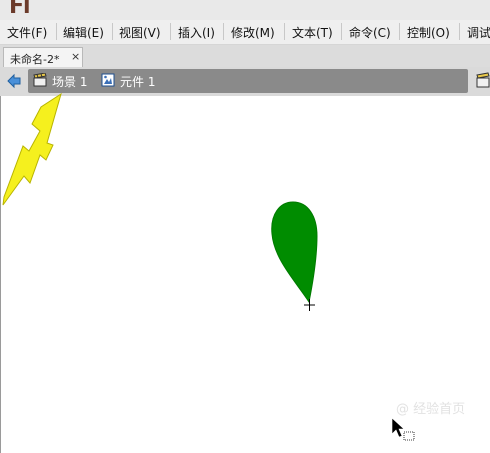  Describe the element at coordinates (431, 409) in the screenshot. I see `watermark: @ 经验首页` at that location.